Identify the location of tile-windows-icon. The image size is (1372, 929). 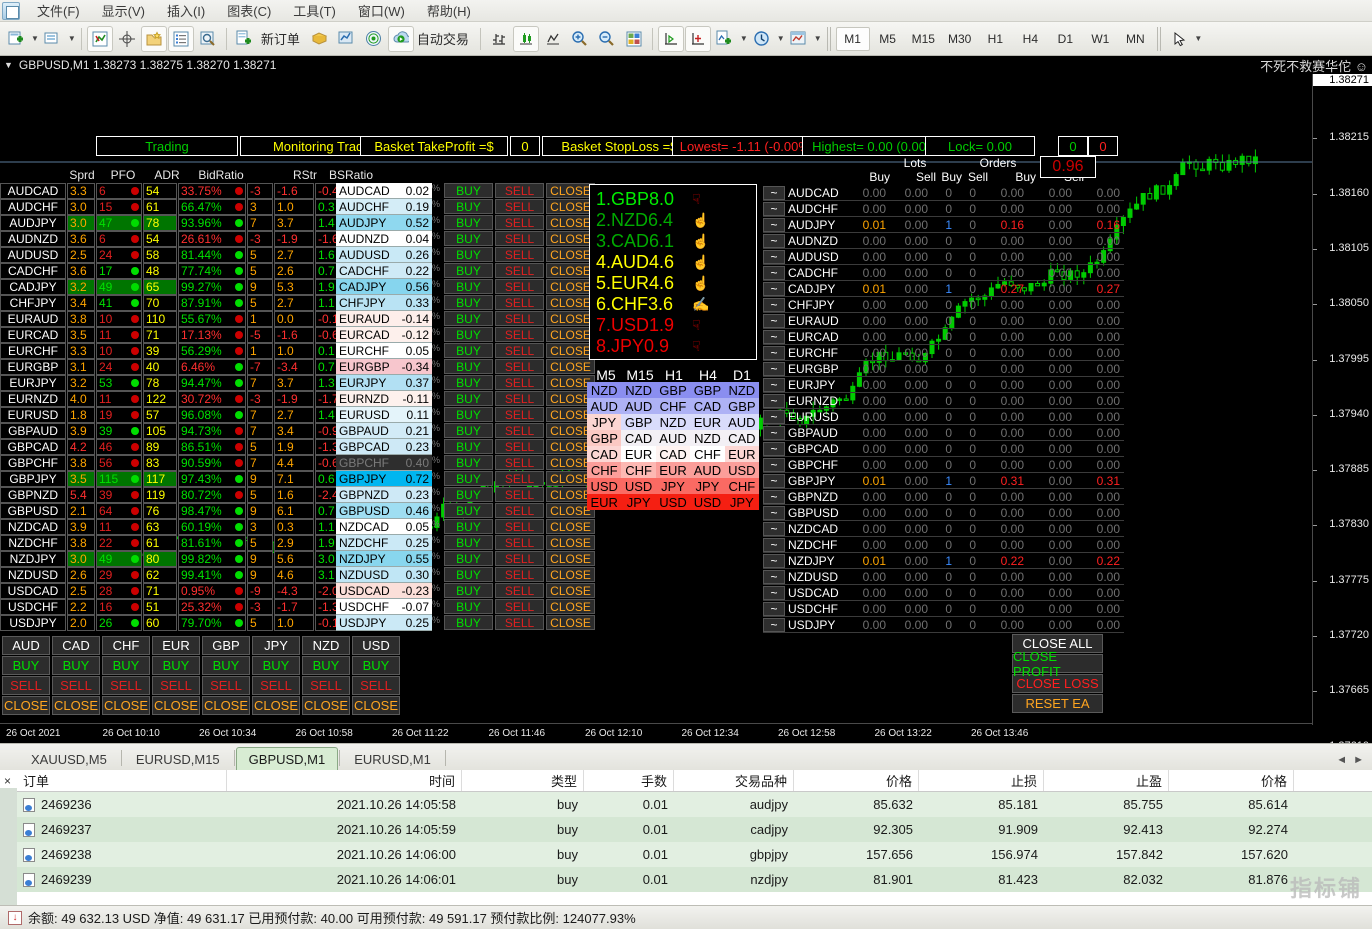
(634, 39).